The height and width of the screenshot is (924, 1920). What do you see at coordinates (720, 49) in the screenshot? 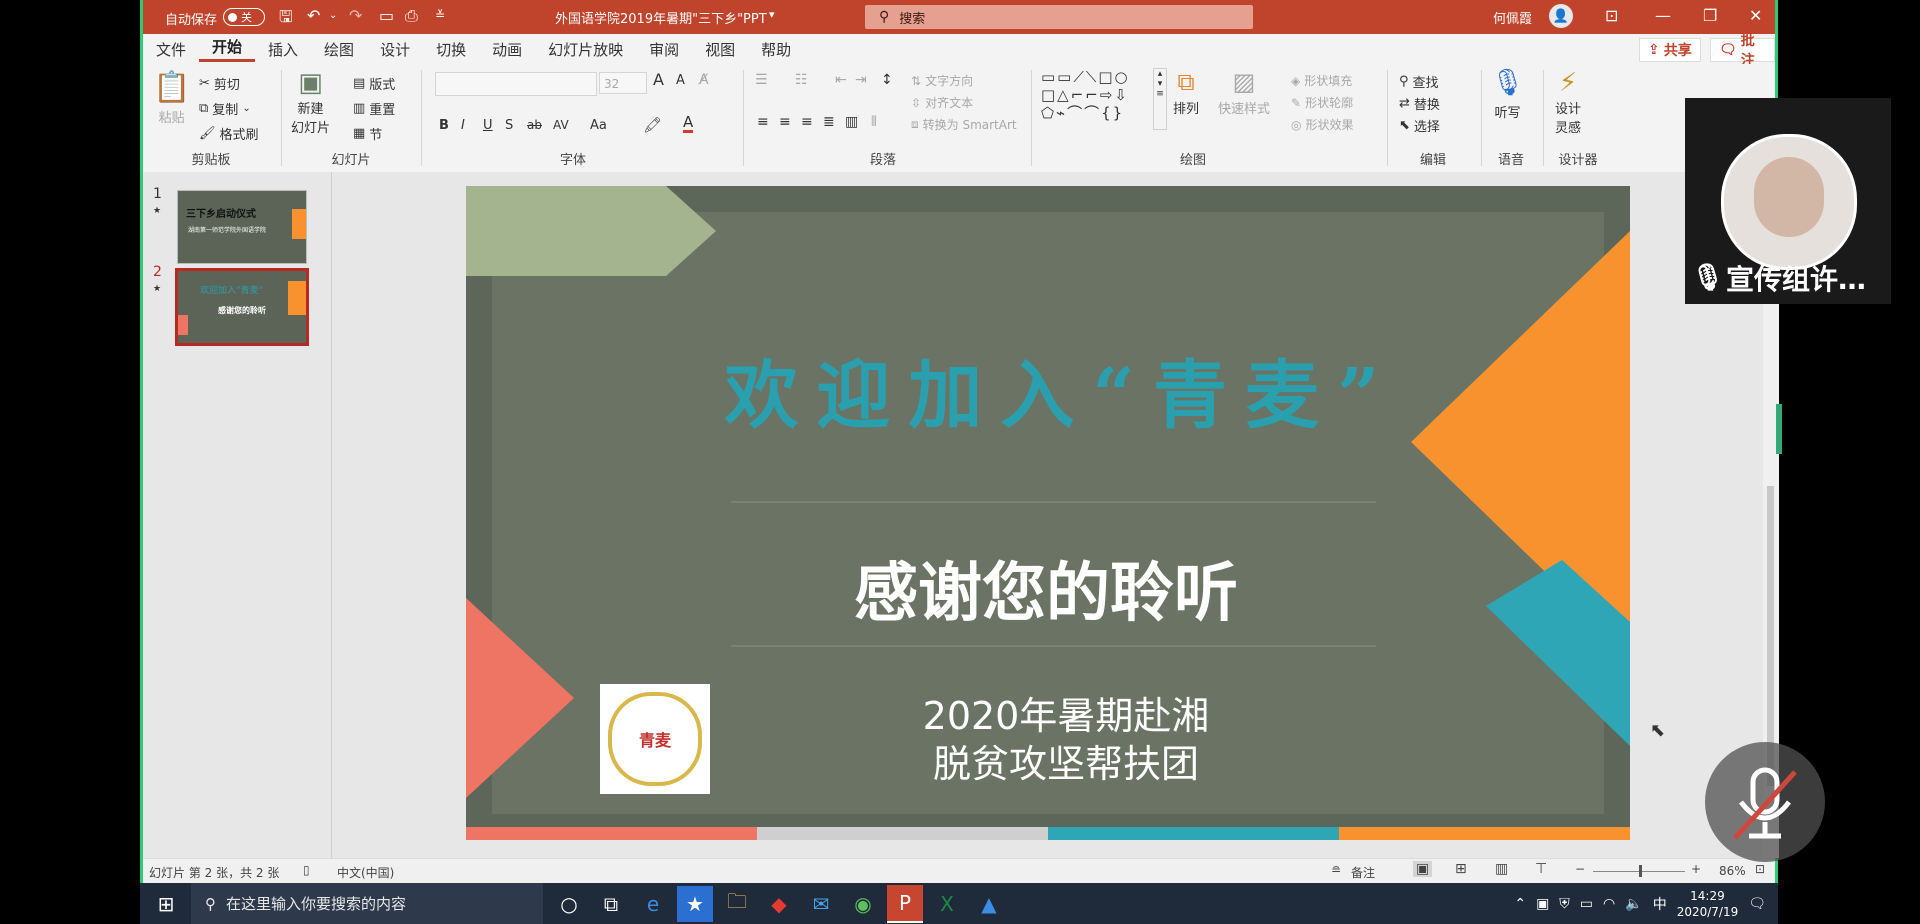
I see `tab-view: 视图` at bounding box center [720, 49].